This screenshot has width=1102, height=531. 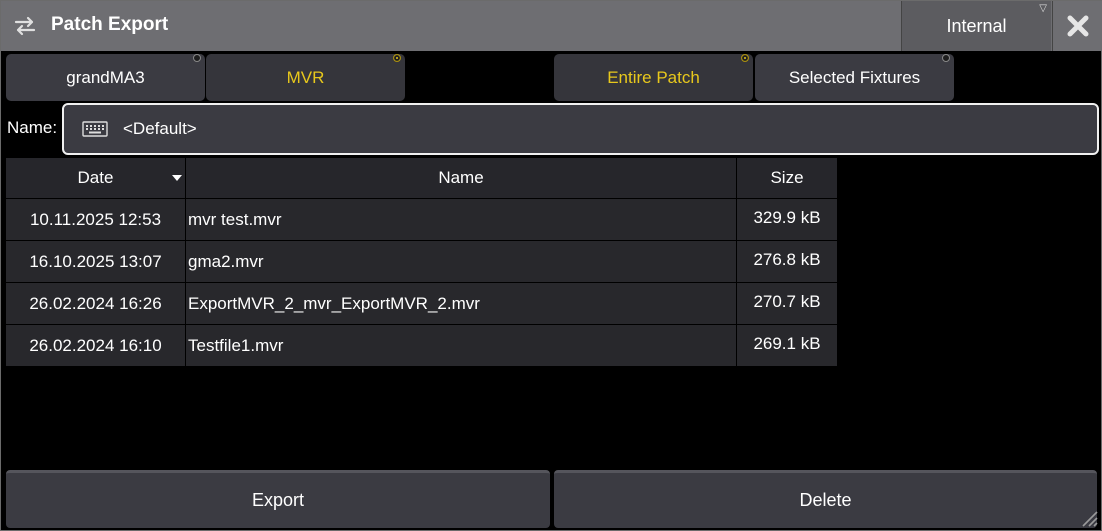 I want to click on resize-grip-icon, so click(x=1087, y=516).